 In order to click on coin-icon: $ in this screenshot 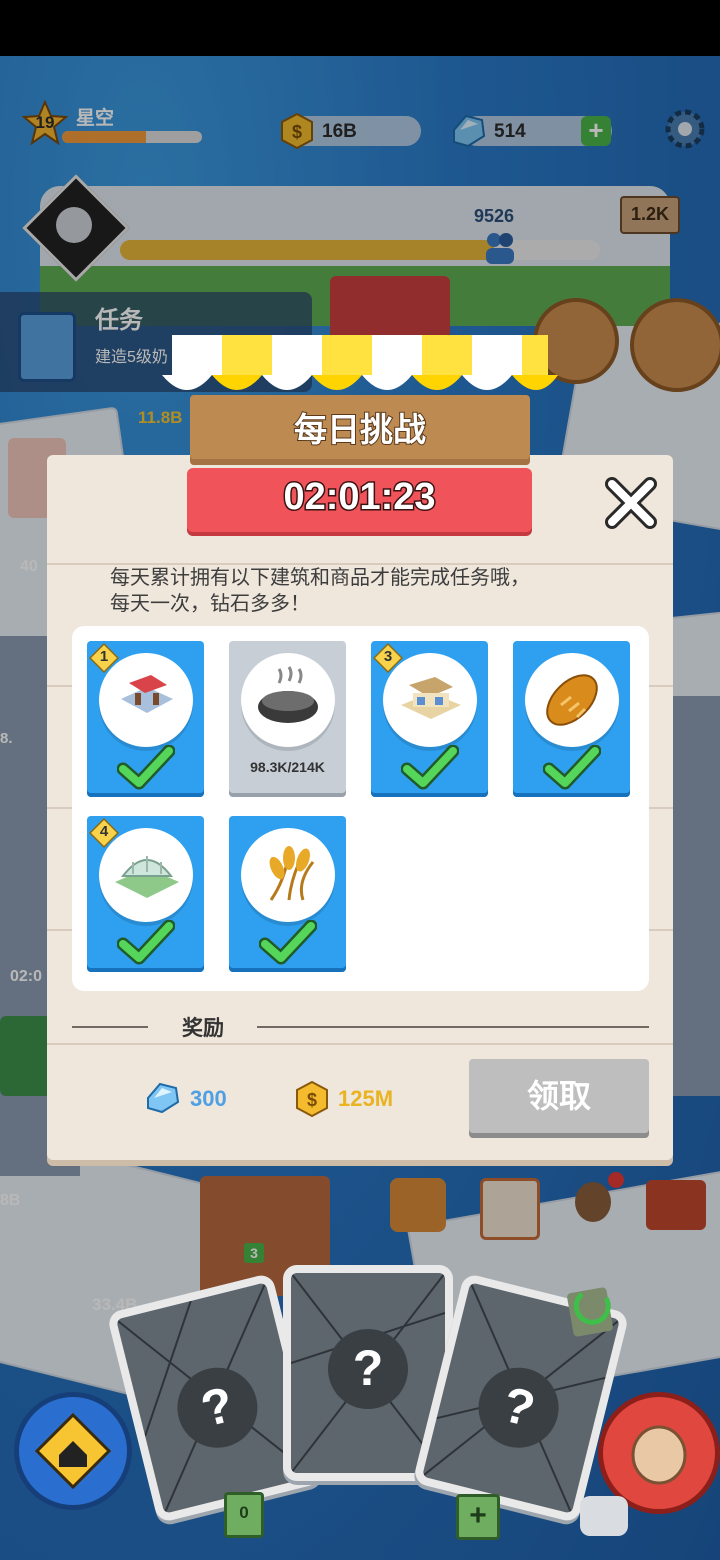, I will do `click(312, 1099)`.